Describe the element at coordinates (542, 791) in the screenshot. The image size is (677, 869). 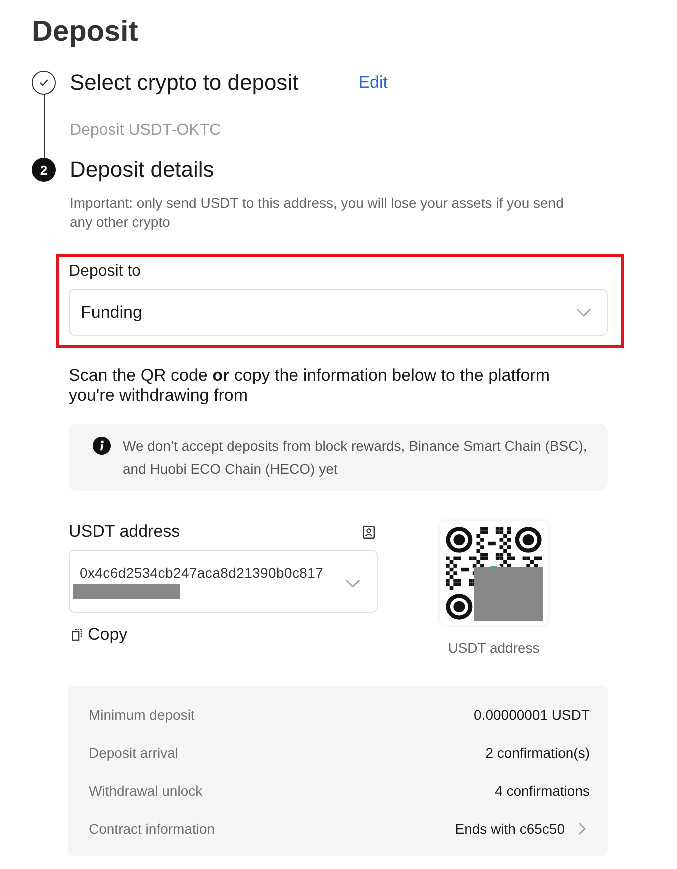
I see `detail-value: 4 confirmations` at that location.